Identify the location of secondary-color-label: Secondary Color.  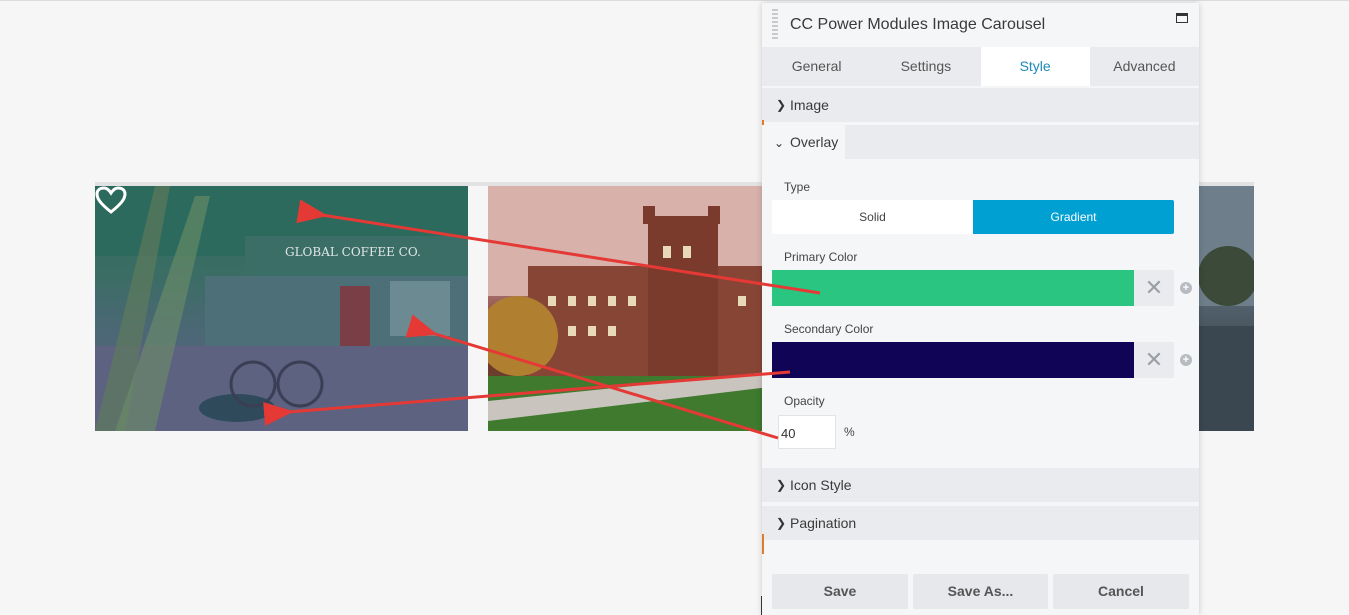
(829, 329).